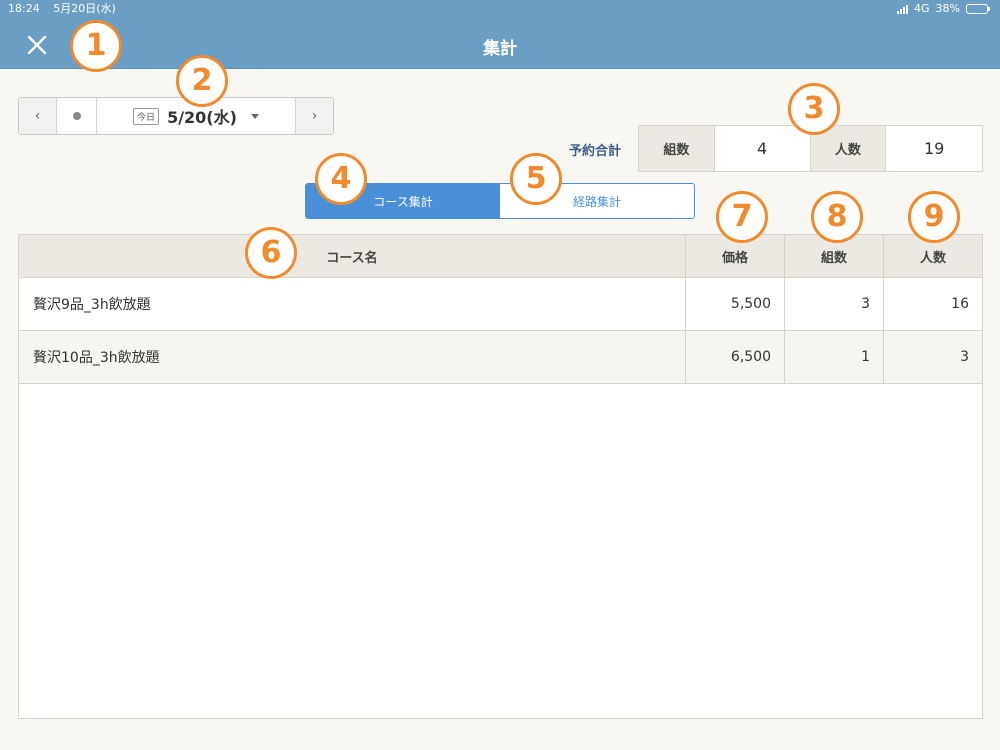 This screenshot has height=750, width=1000. I want to click on course-name-cell: 贅沢10品_3h飲放題, so click(96, 358).